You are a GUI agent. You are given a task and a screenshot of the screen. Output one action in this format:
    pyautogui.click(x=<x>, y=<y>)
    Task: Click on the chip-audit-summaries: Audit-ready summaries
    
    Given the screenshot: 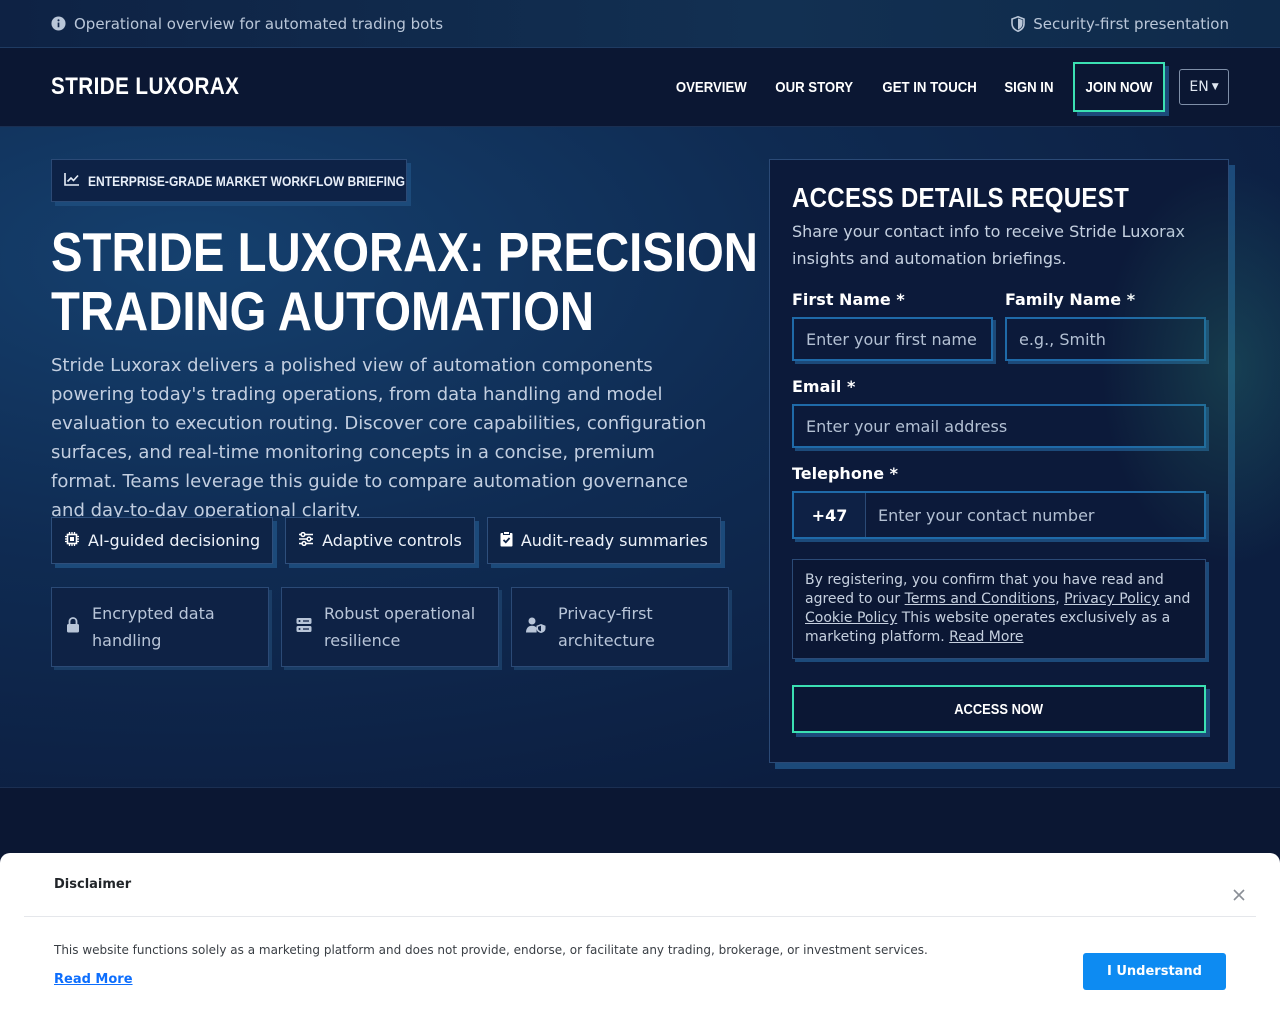 What is the action you would take?
    pyautogui.click(x=603, y=540)
    